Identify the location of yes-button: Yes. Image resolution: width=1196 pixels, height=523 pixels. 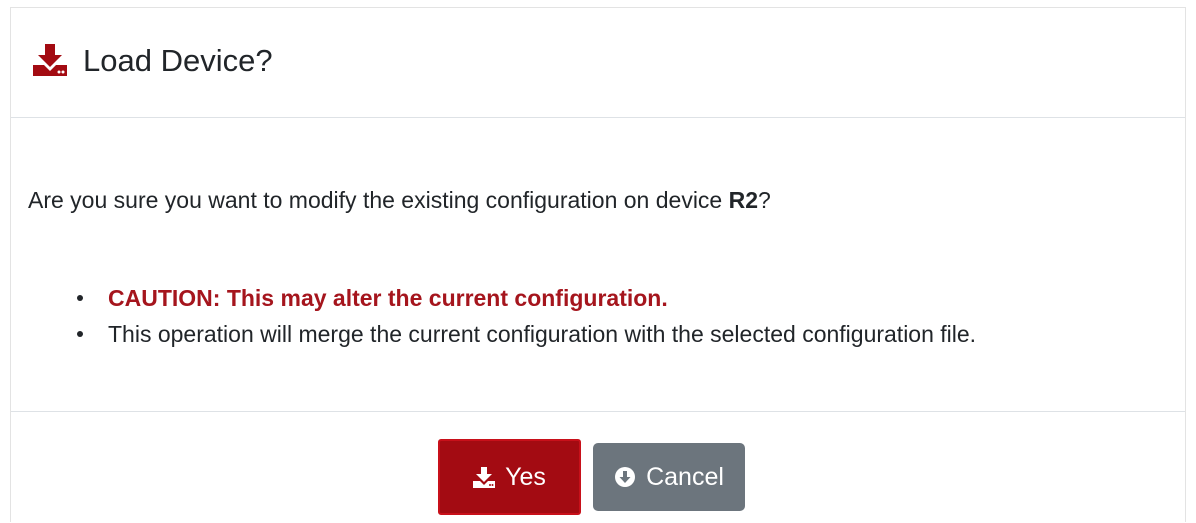
(509, 477).